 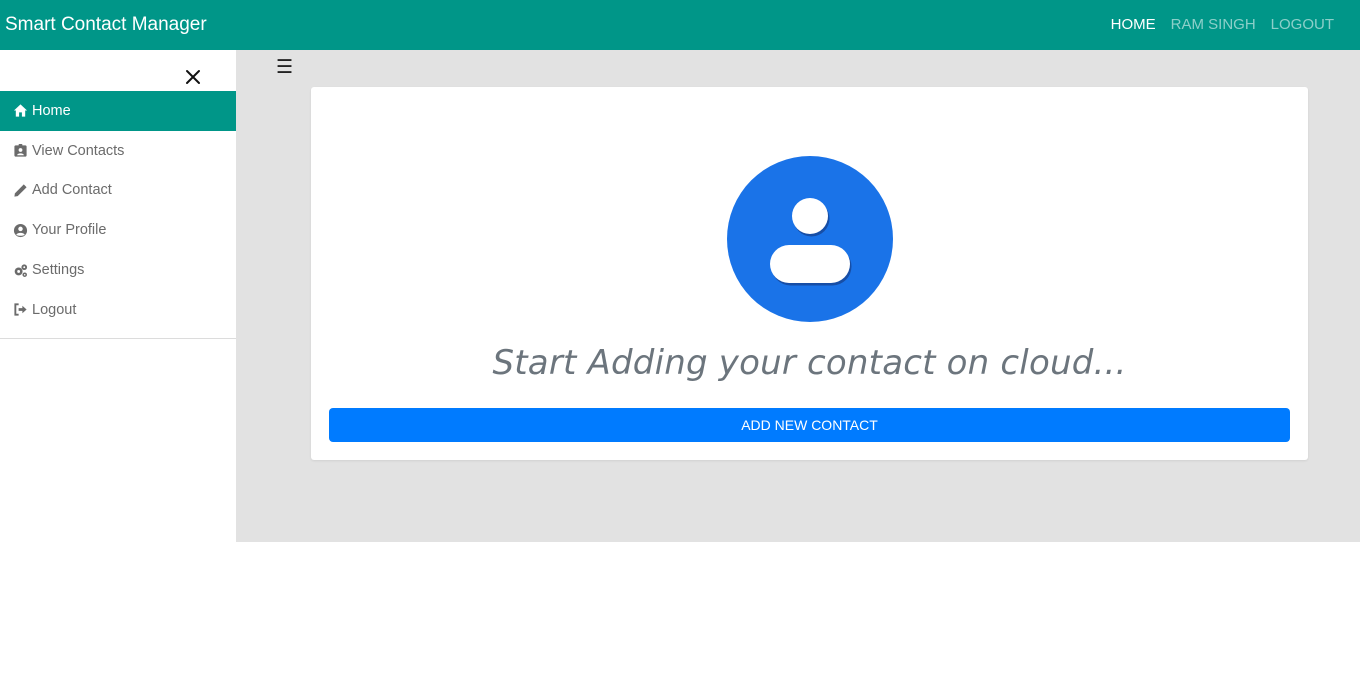 I want to click on sign-out-icon, so click(x=20, y=310).